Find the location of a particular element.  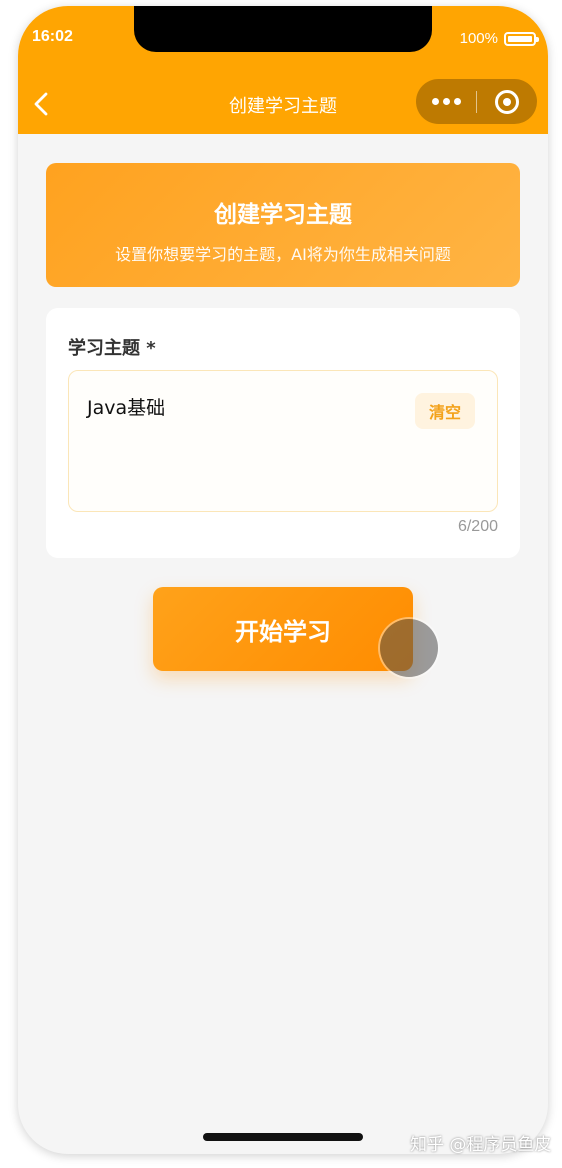

touch-indicator is located at coordinates (409, 648).